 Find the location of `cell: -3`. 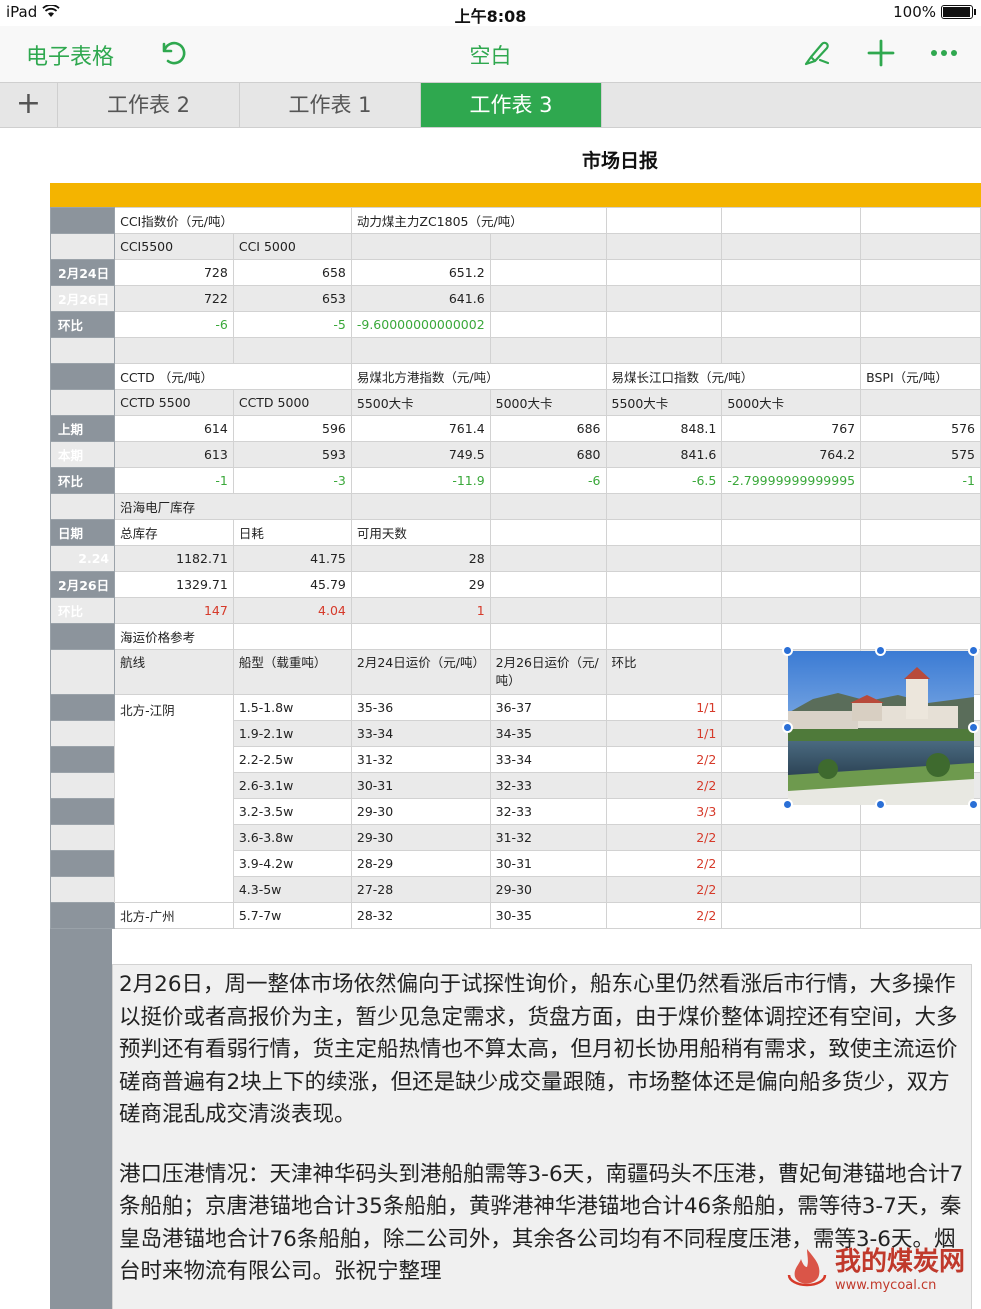

cell: -3 is located at coordinates (292, 480).